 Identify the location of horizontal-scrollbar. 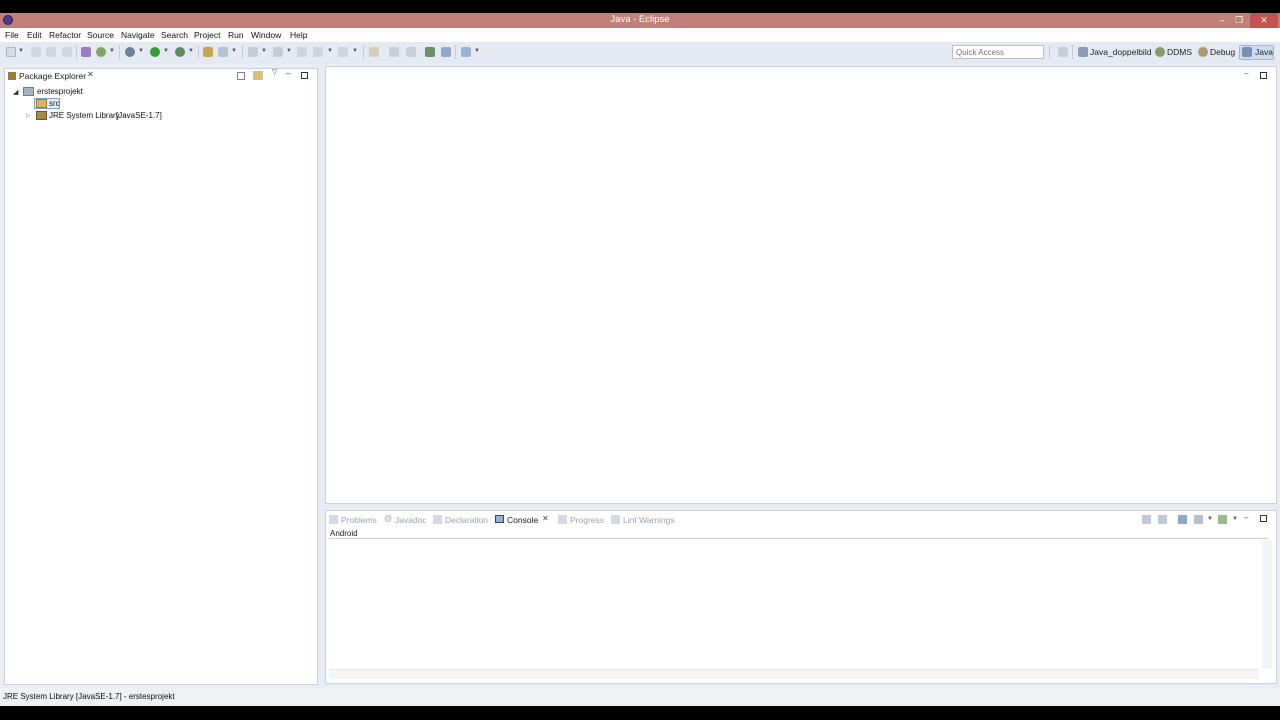
(794, 674).